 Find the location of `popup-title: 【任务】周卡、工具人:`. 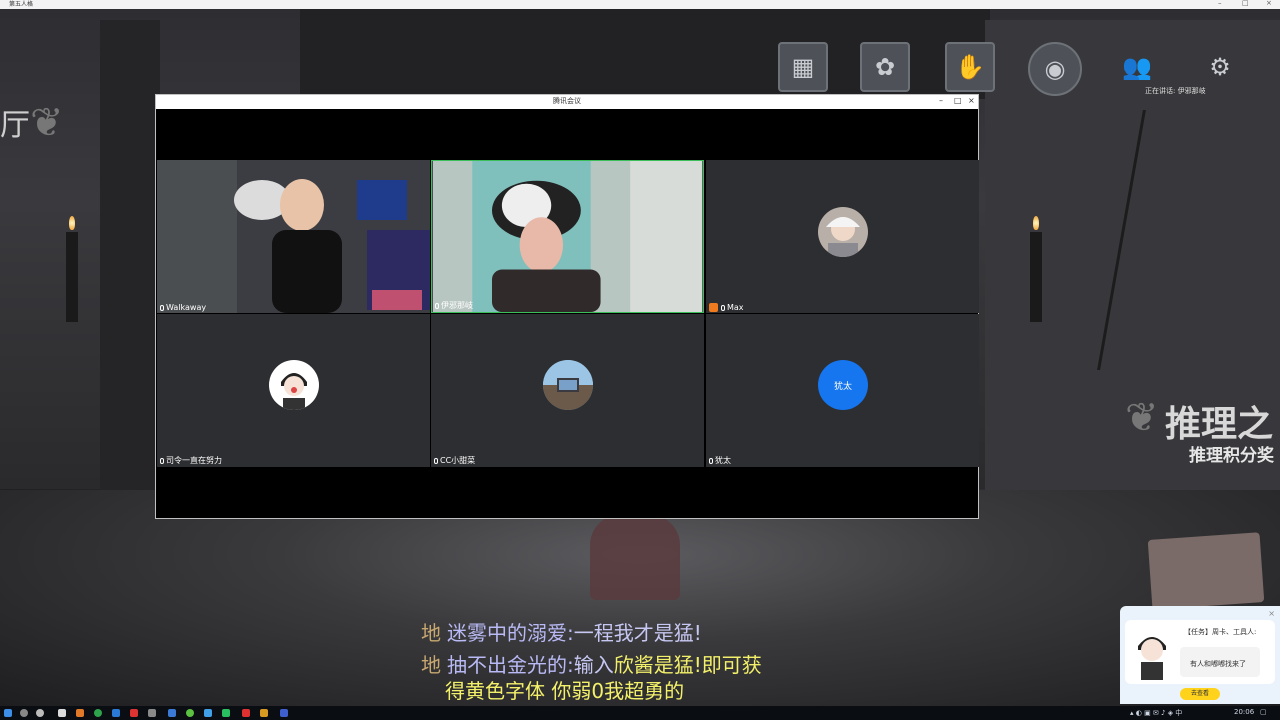

popup-title: 【任务】周卡、工具人: is located at coordinates (1220, 632).